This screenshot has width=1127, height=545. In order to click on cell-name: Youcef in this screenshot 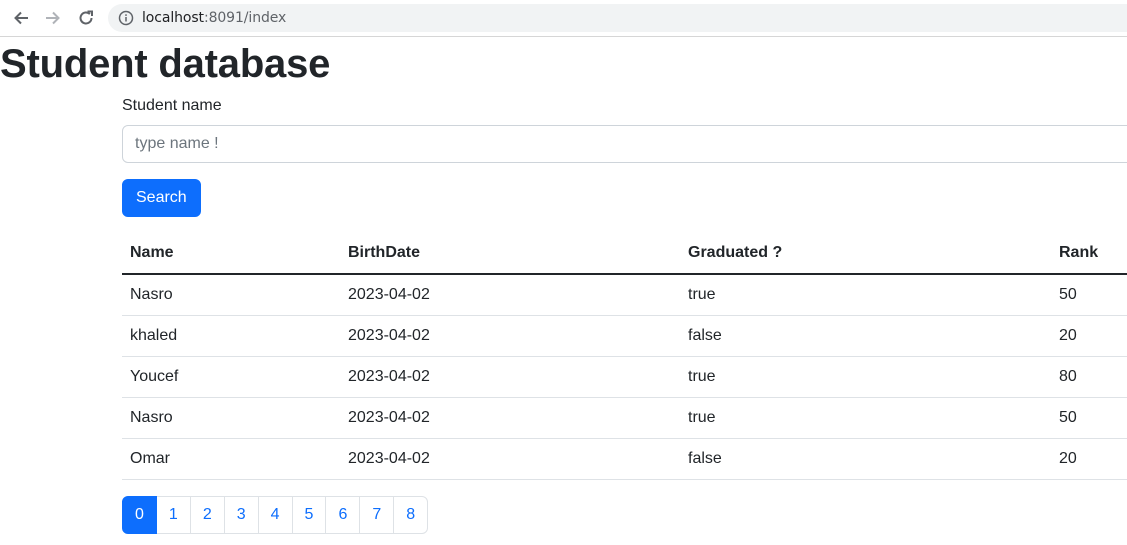, I will do `click(231, 377)`.